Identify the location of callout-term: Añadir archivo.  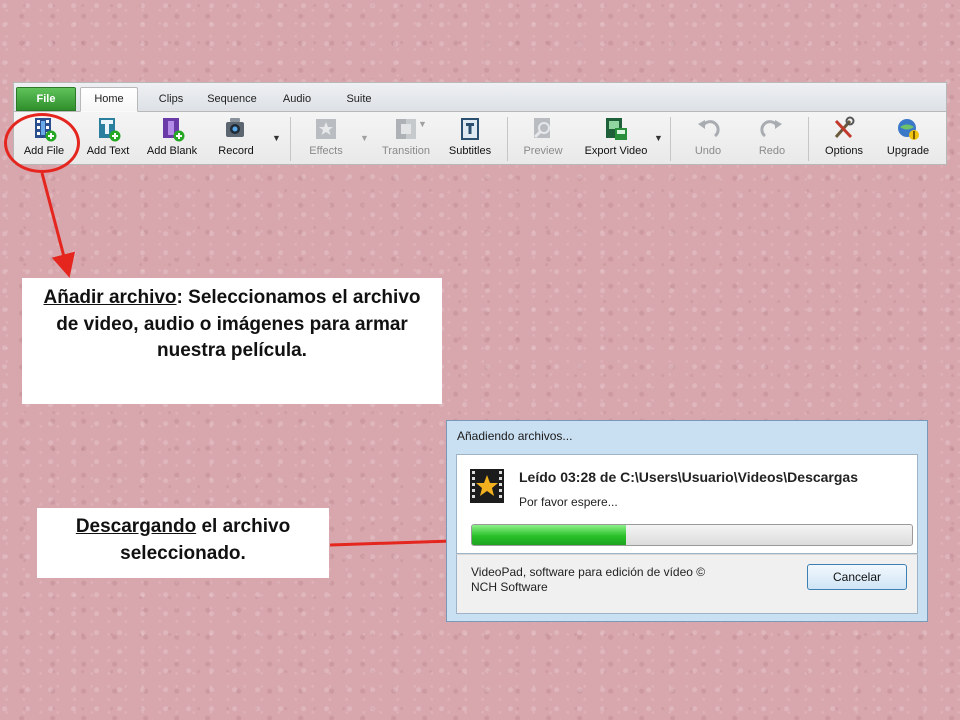
(110, 297).